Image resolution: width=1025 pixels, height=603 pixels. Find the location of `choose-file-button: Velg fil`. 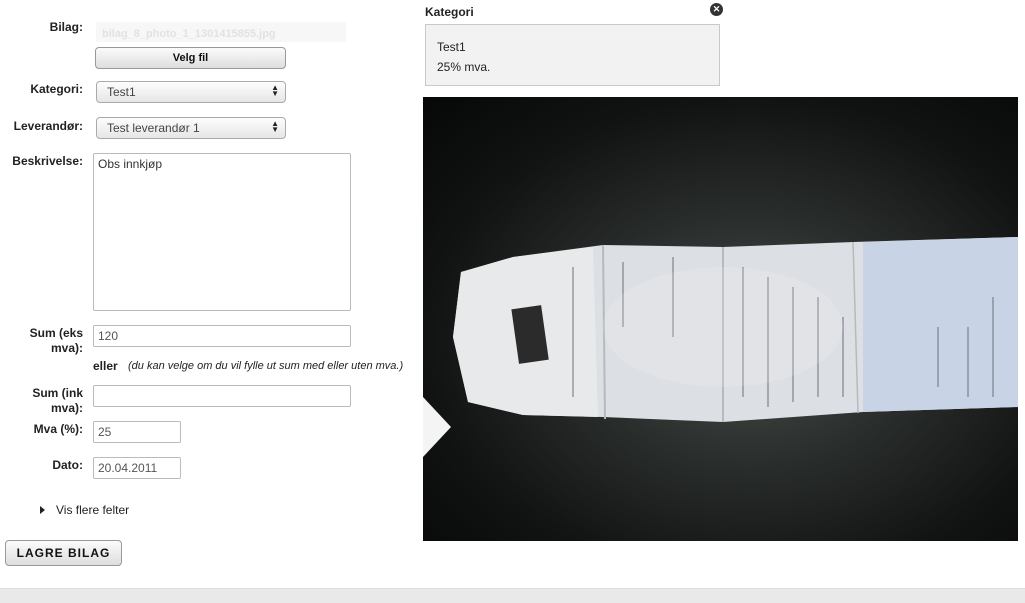

choose-file-button: Velg fil is located at coordinates (190, 58).